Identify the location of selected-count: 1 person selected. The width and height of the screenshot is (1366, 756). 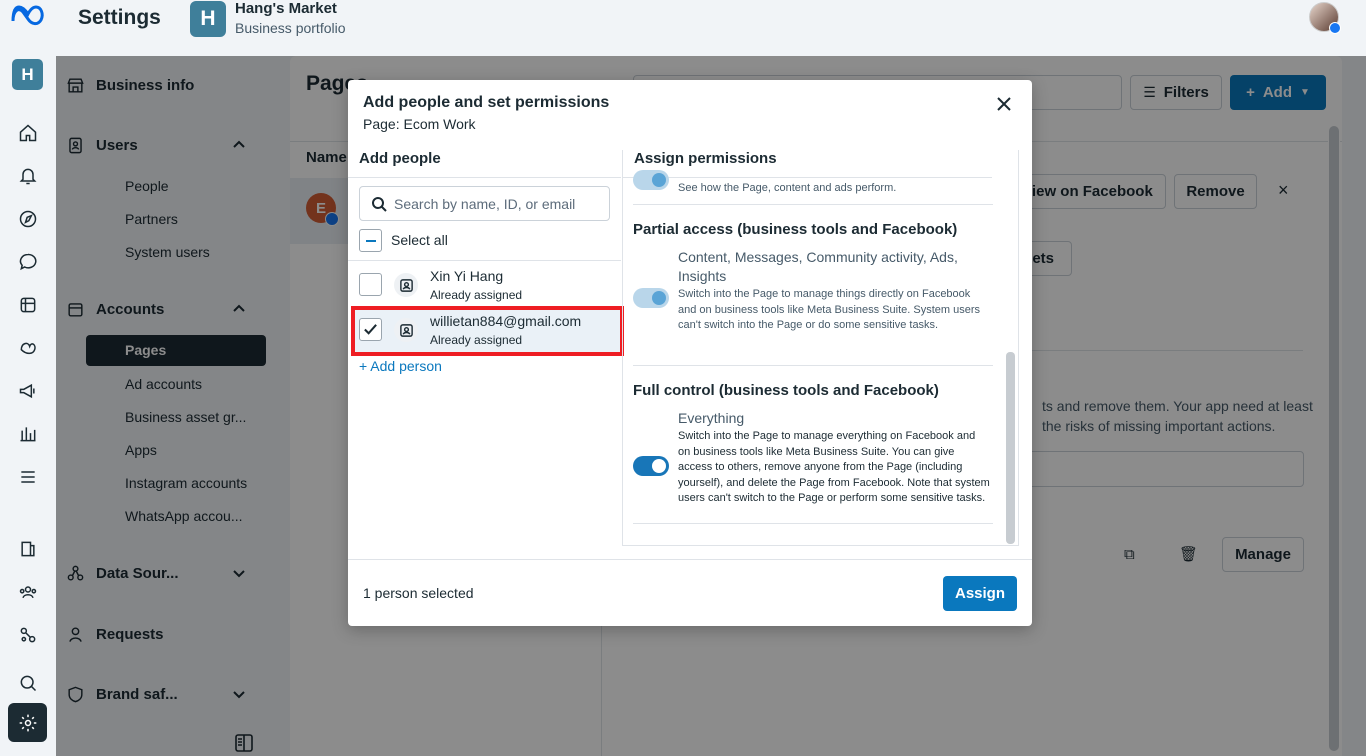
(418, 593).